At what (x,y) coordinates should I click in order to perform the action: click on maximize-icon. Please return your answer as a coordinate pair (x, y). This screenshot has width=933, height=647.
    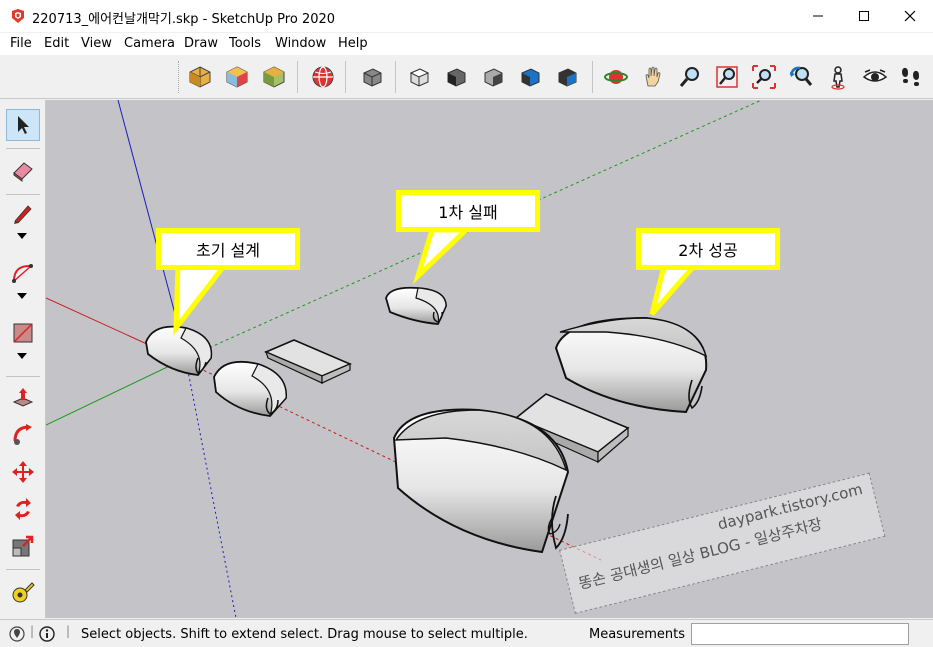
    Looking at the image, I should click on (864, 16).